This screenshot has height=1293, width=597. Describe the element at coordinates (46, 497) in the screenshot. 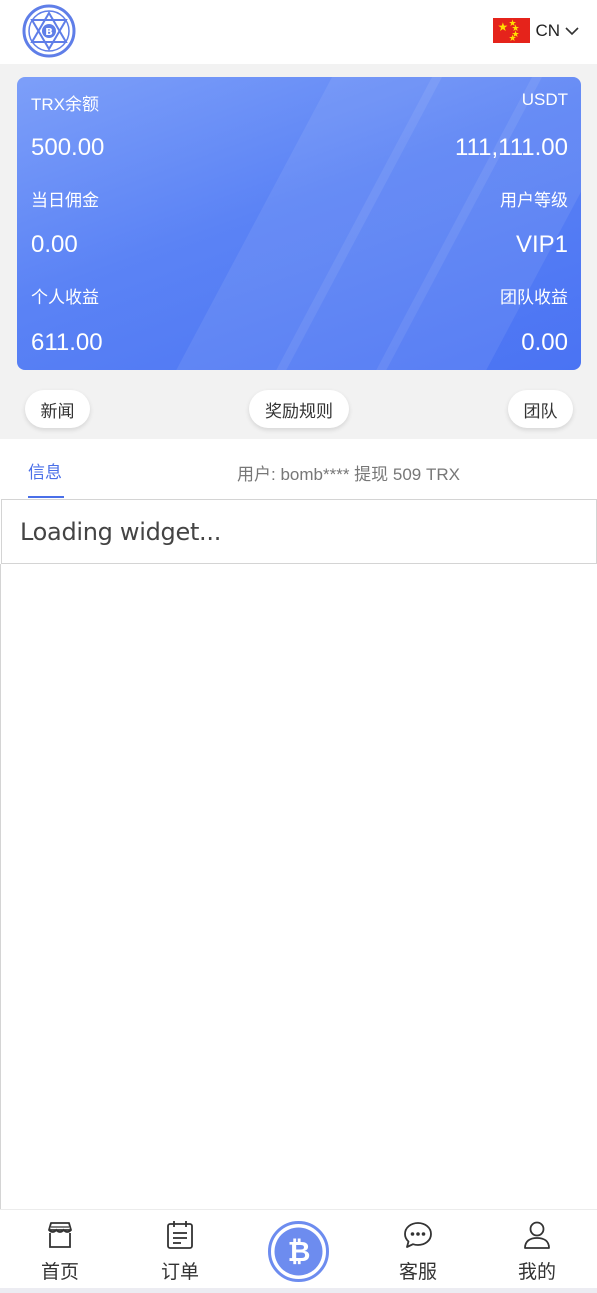

I see `tab-active-indicator` at that location.